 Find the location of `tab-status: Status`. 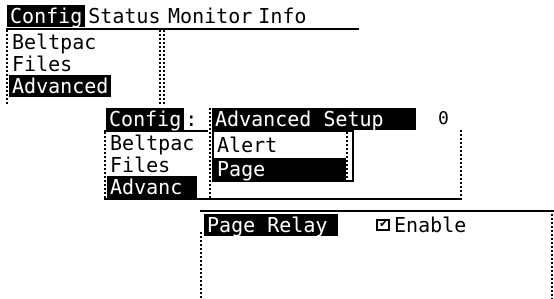

tab-status: Status is located at coordinates (124, 16).